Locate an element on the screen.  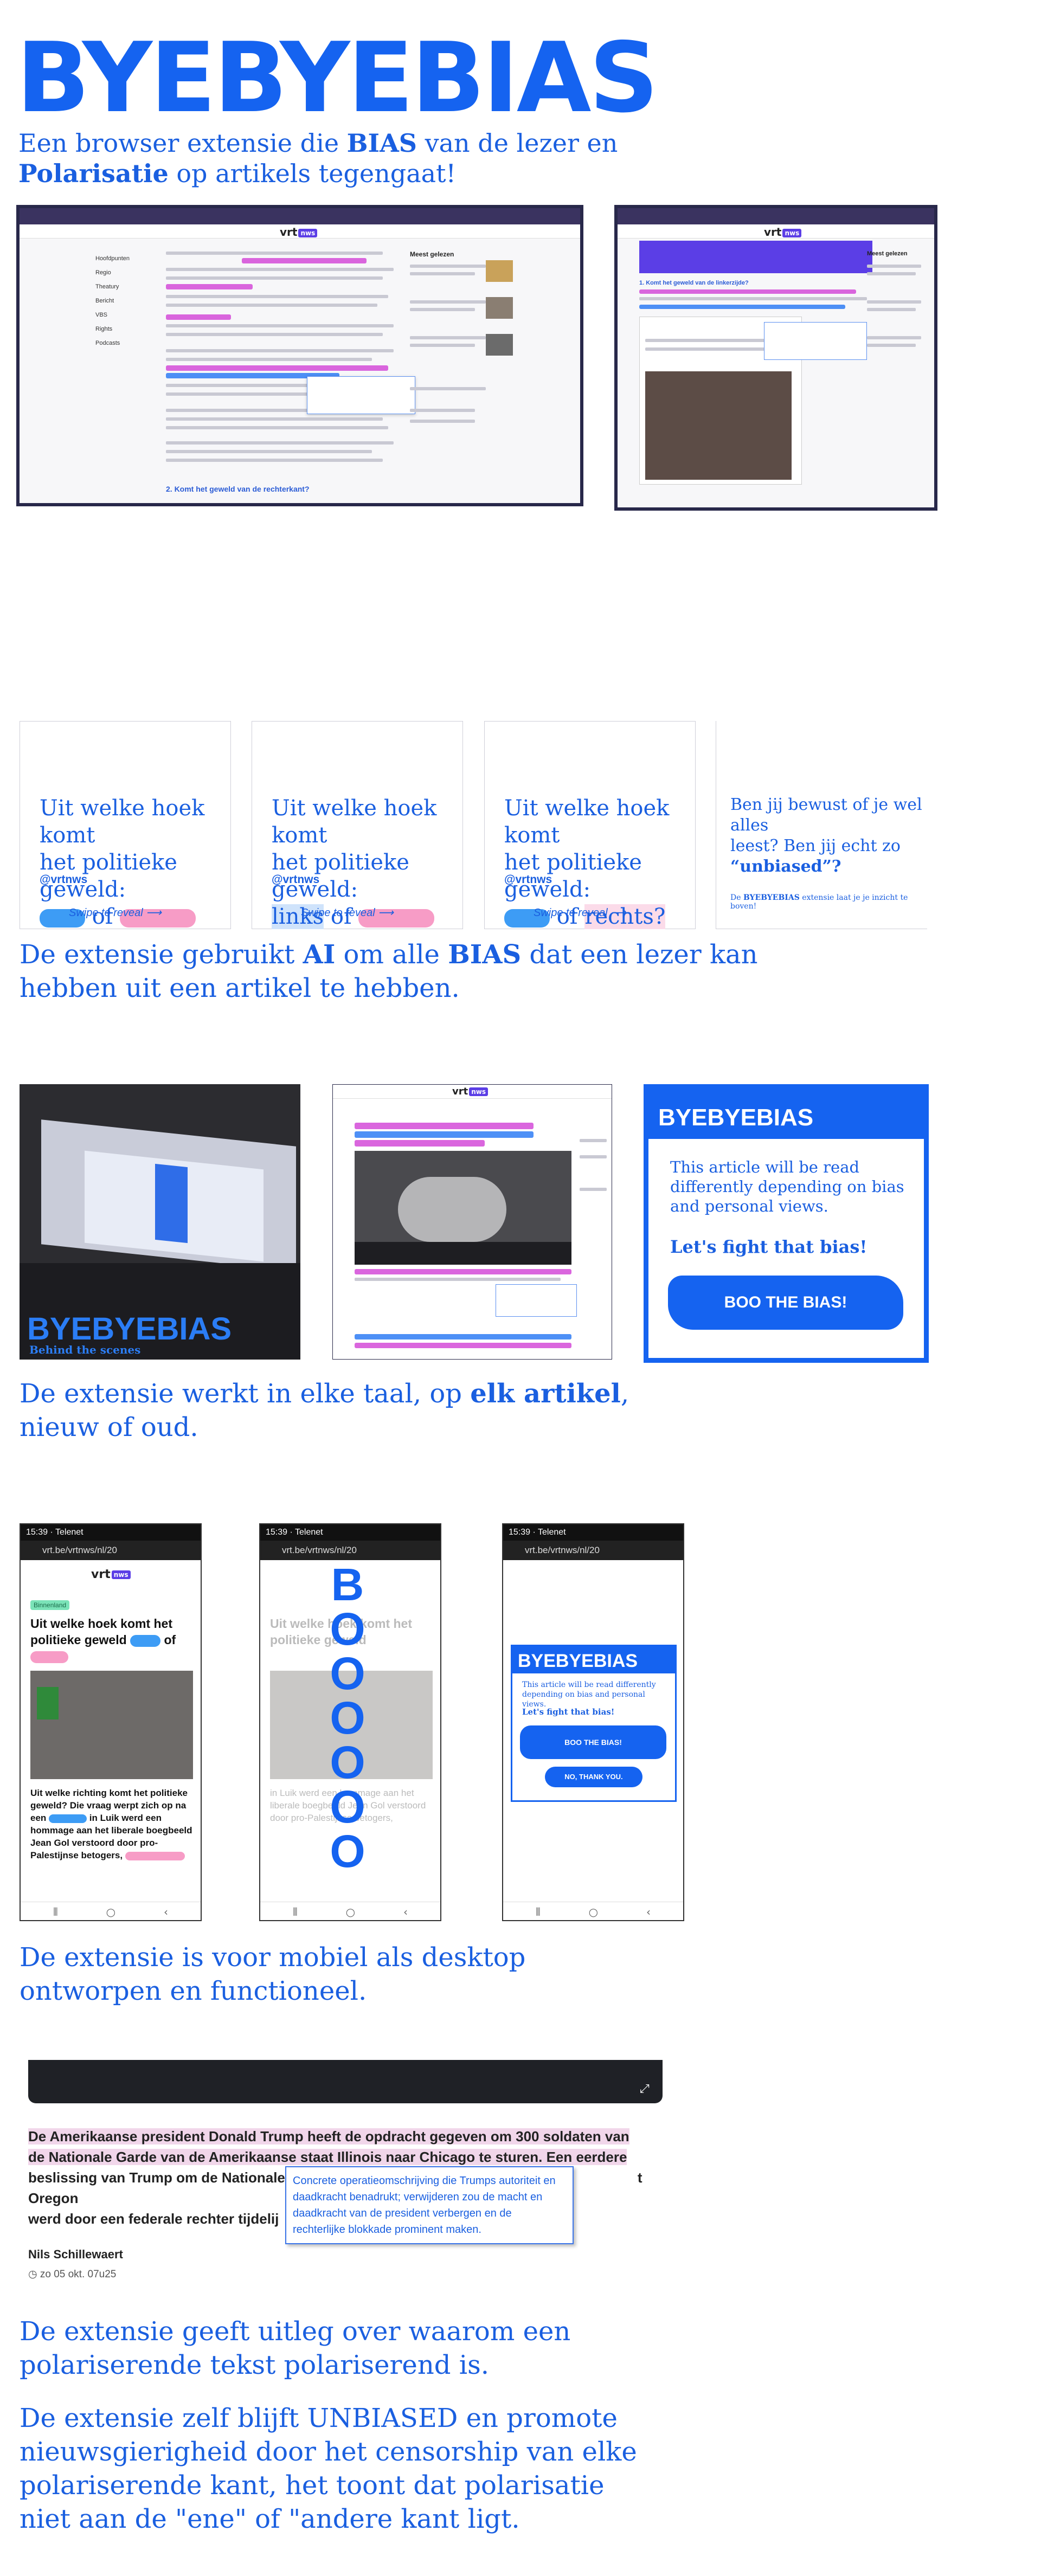
expand-icon: ⤢ is located at coordinates (645, 2089).